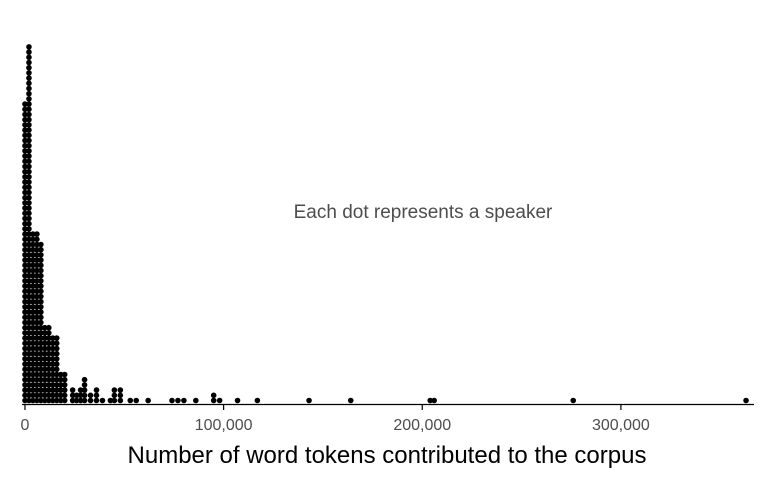  What do you see at coordinates (621, 425) in the screenshot?
I see `x-tick-label: 300,000` at bounding box center [621, 425].